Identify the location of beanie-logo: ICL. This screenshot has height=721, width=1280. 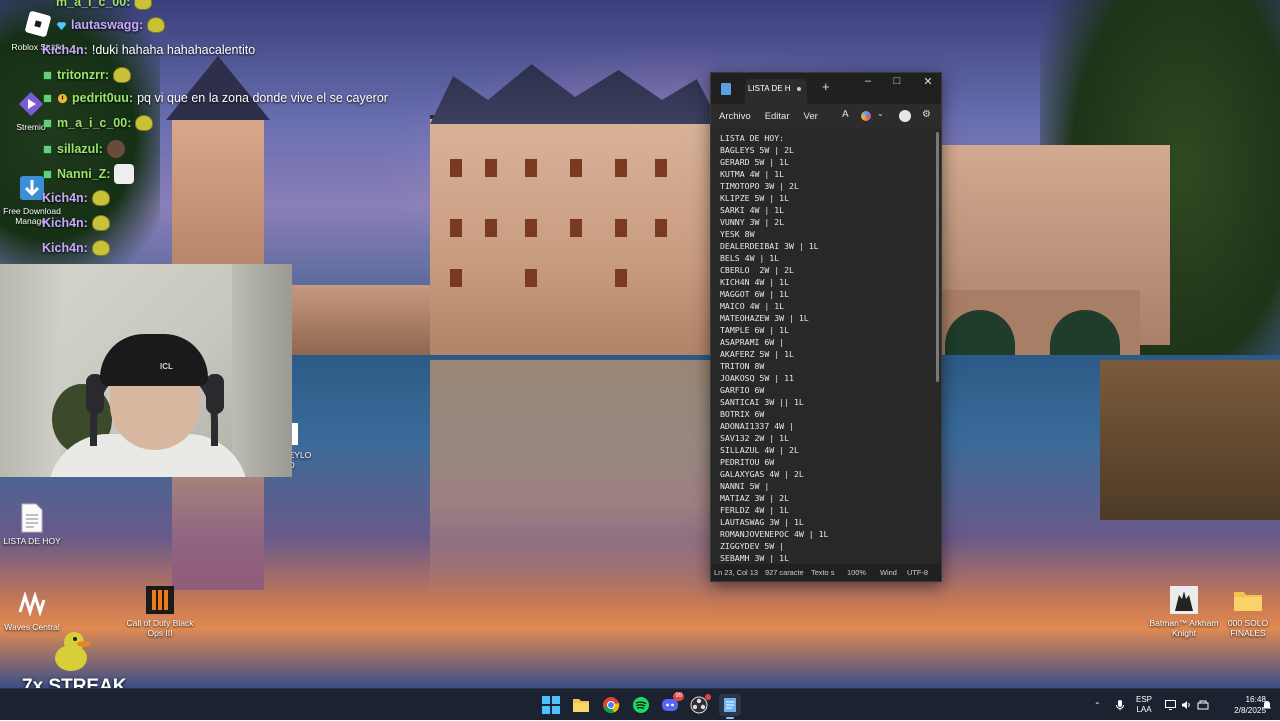
(166, 366).